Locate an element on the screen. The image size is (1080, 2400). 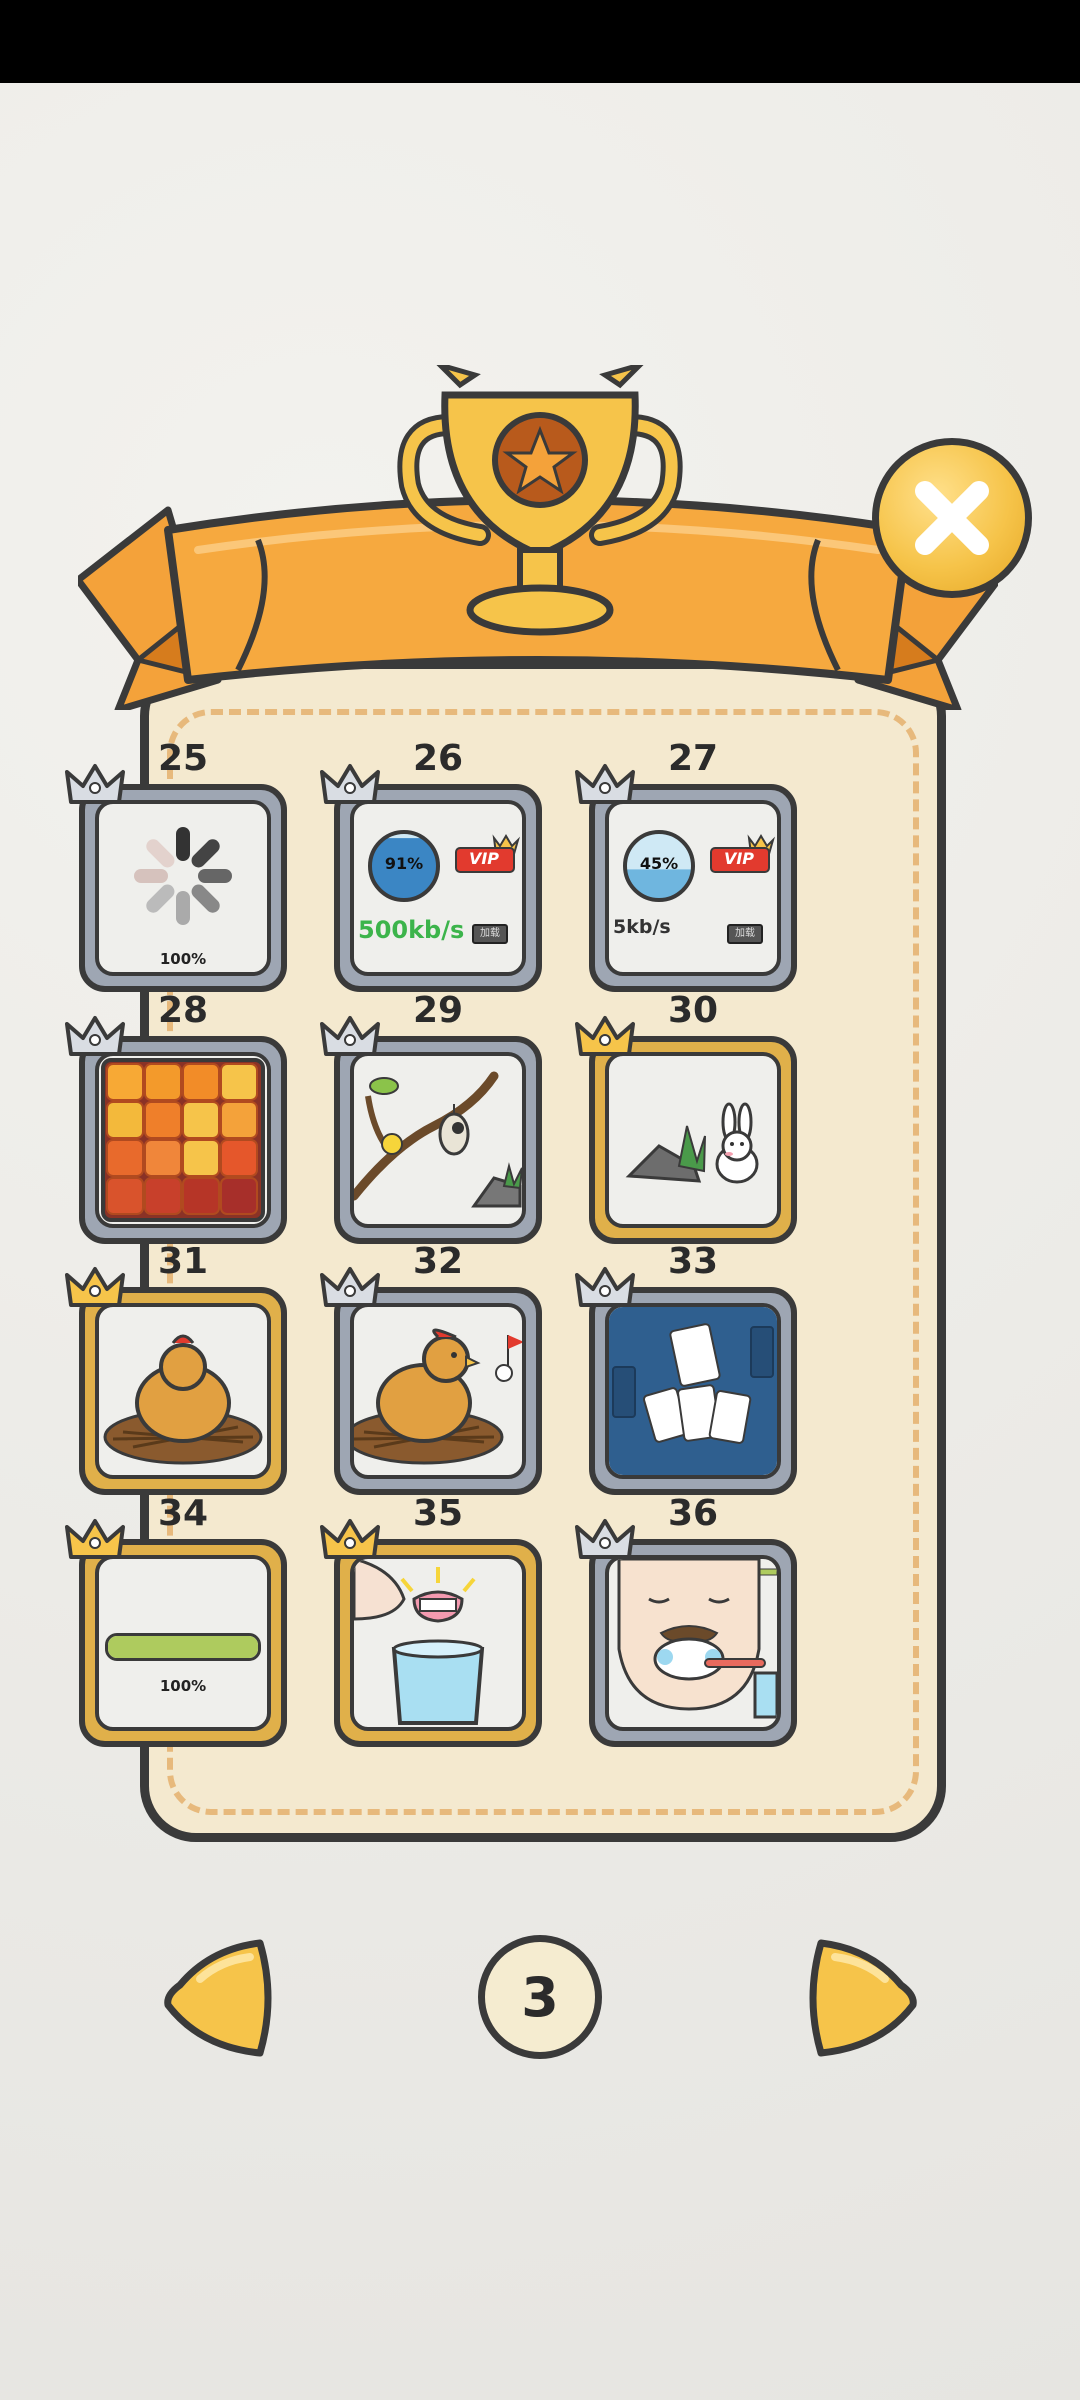
close-icon is located at coordinates (952, 518).